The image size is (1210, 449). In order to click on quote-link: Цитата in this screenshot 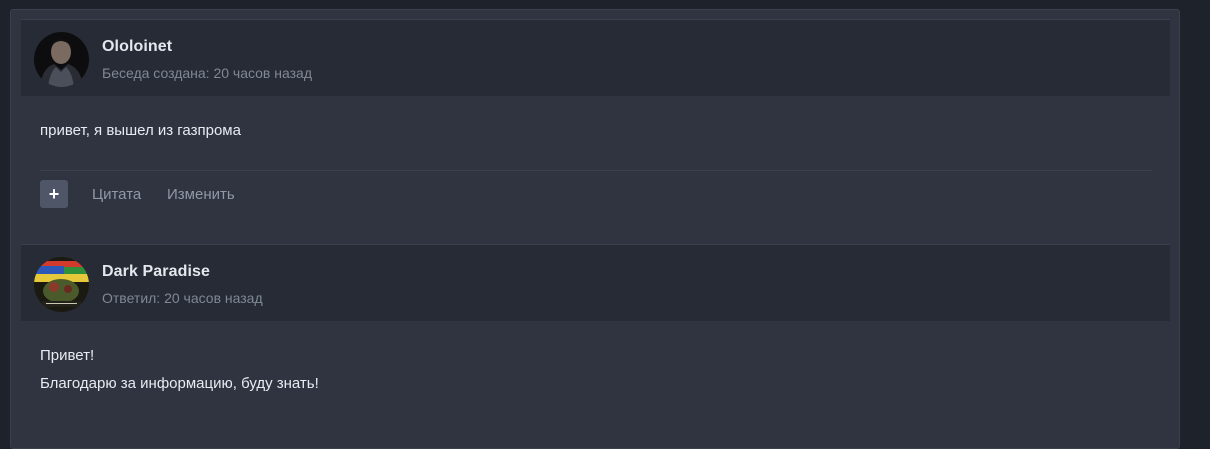, I will do `click(116, 194)`.